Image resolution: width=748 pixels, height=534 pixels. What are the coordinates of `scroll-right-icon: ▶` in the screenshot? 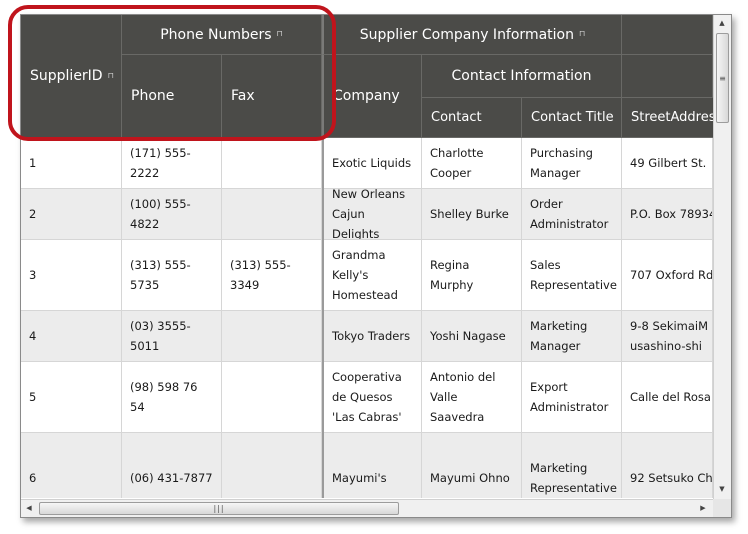 It's located at (703, 508).